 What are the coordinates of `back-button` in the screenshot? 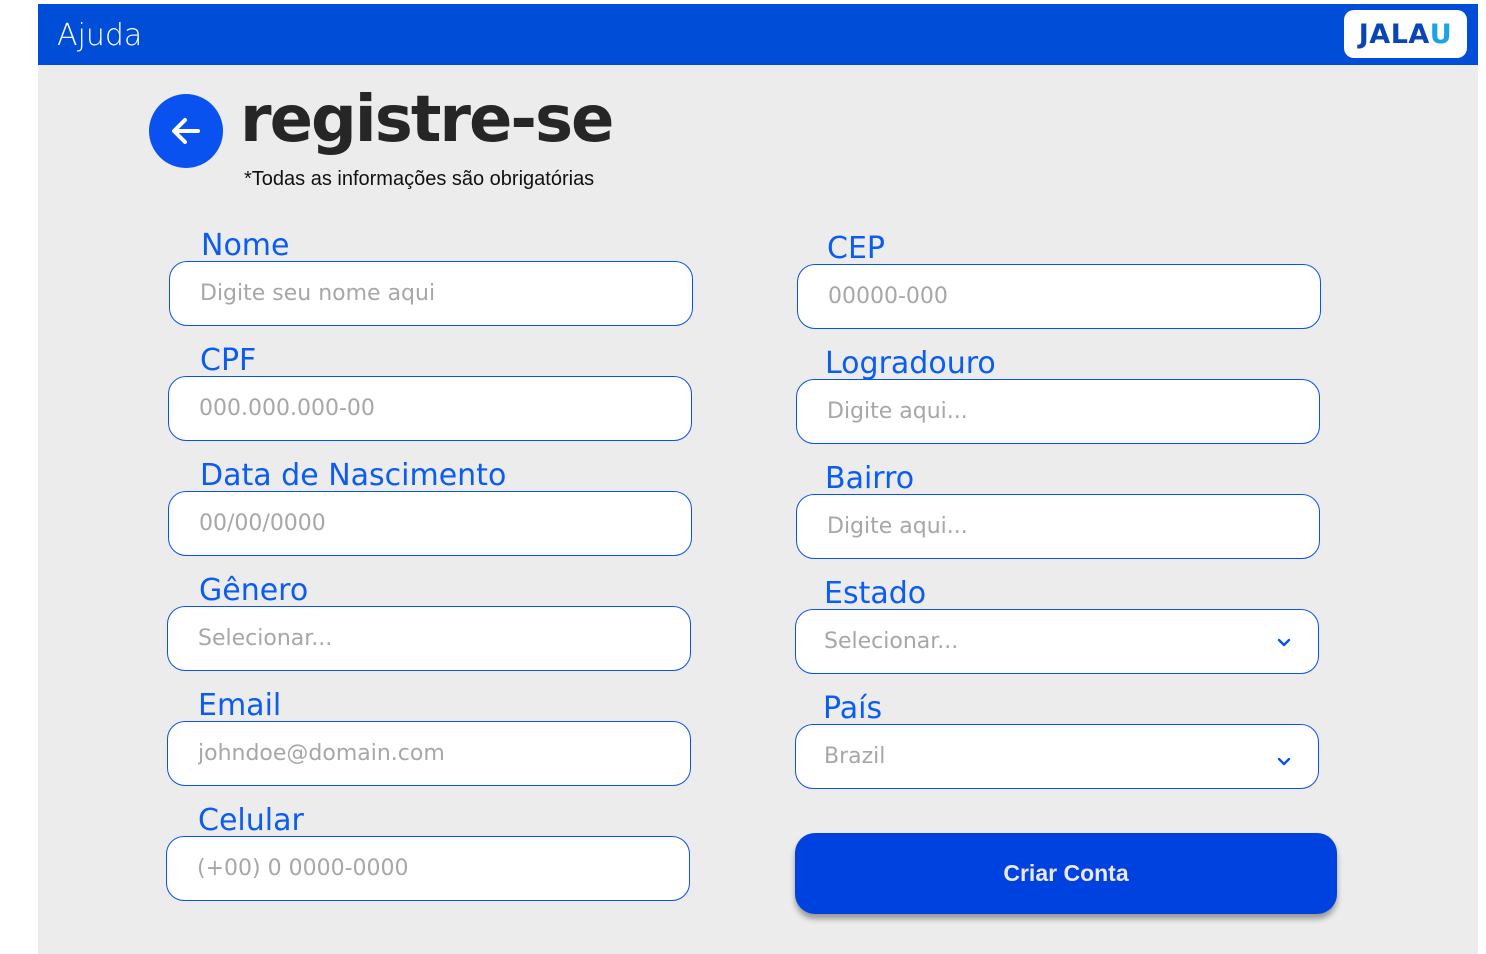 It's located at (186, 131).